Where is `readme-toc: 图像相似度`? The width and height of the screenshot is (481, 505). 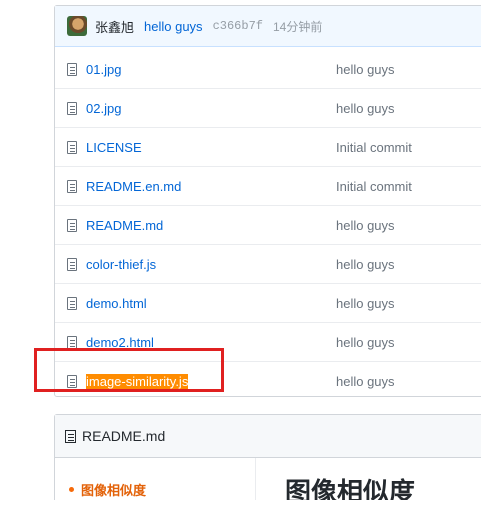 readme-toc: 图像相似度 is located at coordinates (155, 479).